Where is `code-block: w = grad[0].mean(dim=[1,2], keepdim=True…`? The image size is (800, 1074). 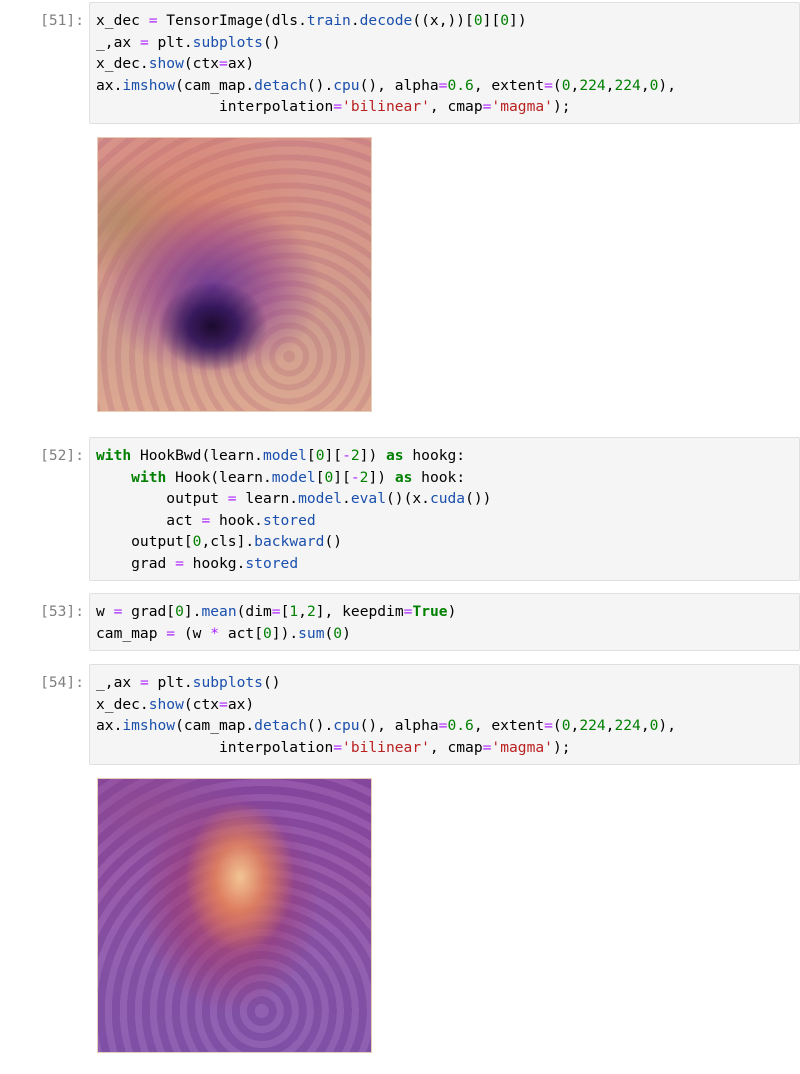 code-block: w = grad[0].mean(dim=[1,2], keepdim=True… is located at coordinates (276, 622).